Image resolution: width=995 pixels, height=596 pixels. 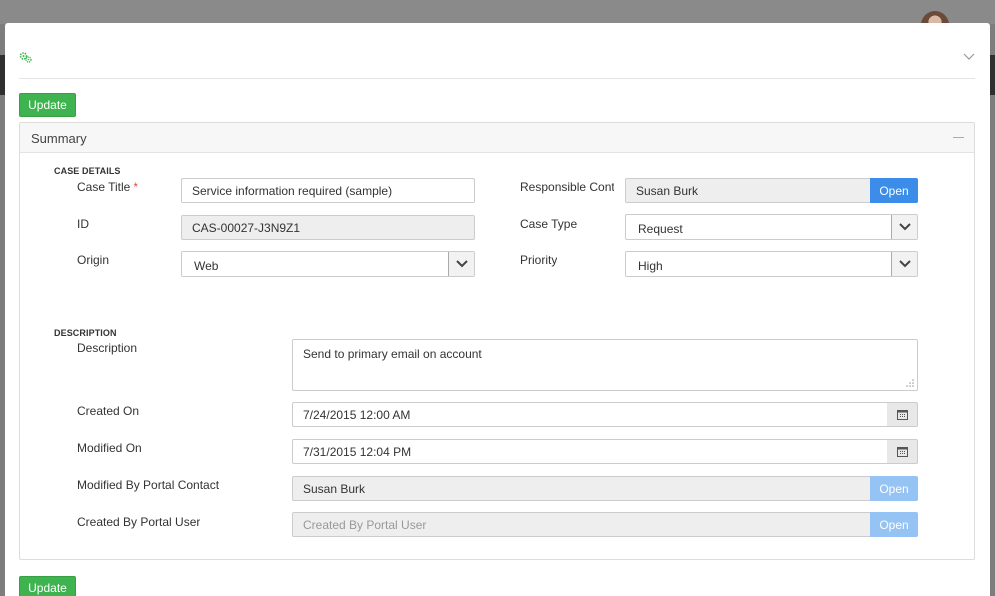 I want to click on modified-by-portal-contact-label: Modified By Portal Contact, so click(x=148, y=485).